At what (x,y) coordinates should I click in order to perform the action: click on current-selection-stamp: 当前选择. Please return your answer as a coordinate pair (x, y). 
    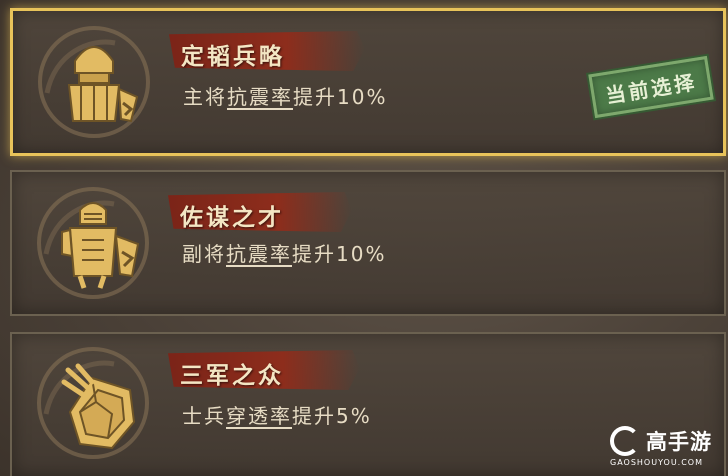
    Looking at the image, I should click on (651, 87).